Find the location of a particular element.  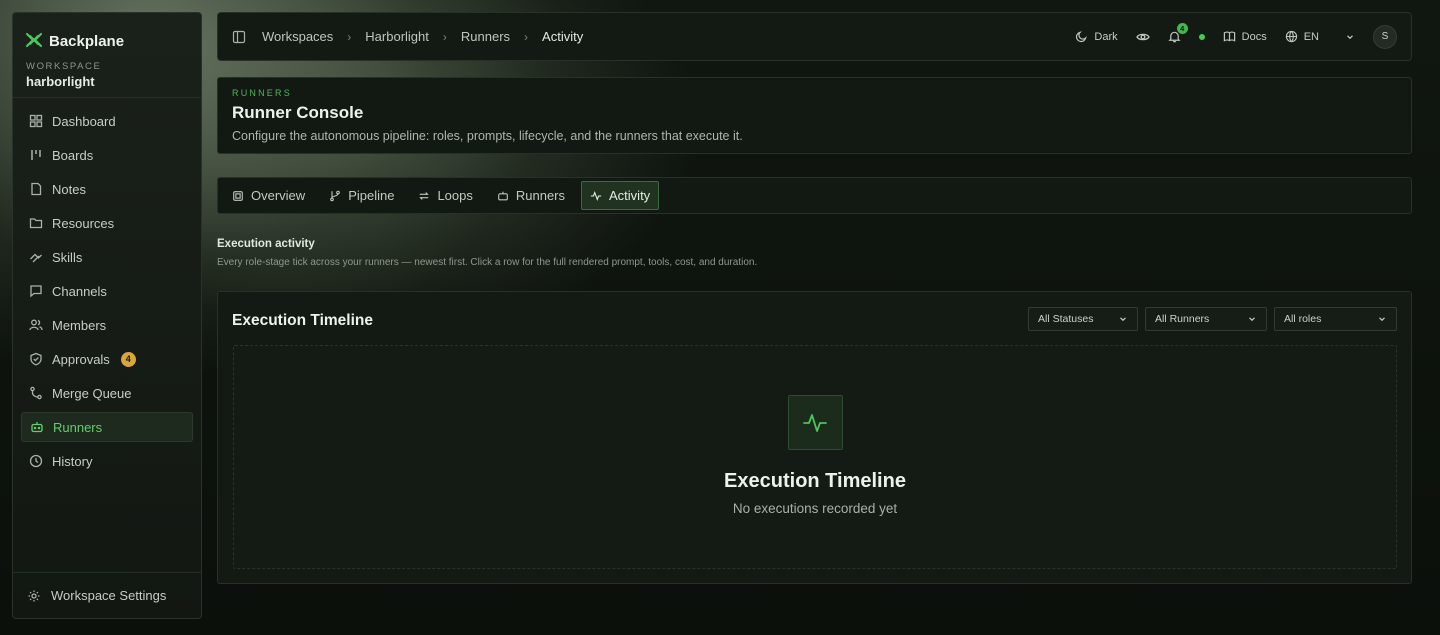

docs-label: Docs is located at coordinates (1254, 36).